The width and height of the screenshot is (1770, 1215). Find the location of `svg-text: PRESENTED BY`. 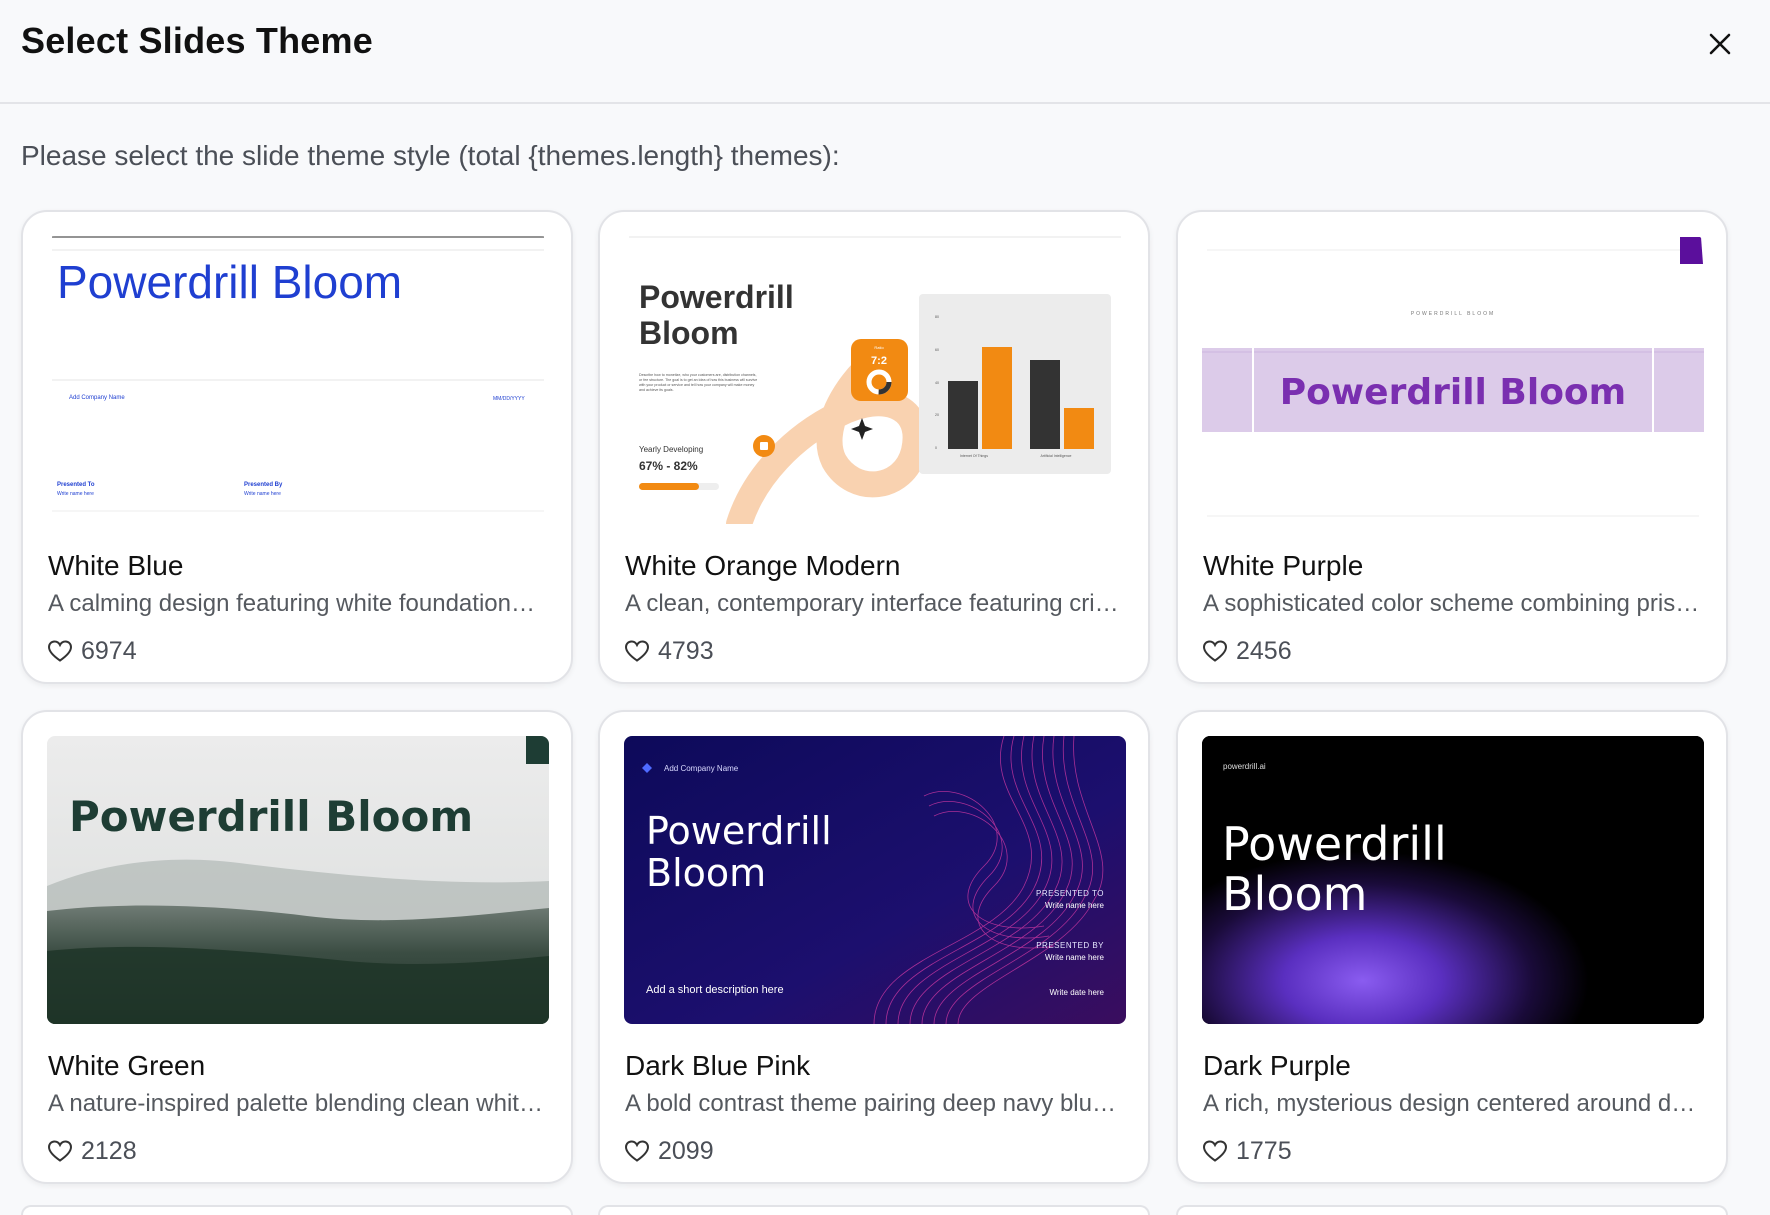

svg-text: PRESENTED BY is located at coordinates (1070, 945).